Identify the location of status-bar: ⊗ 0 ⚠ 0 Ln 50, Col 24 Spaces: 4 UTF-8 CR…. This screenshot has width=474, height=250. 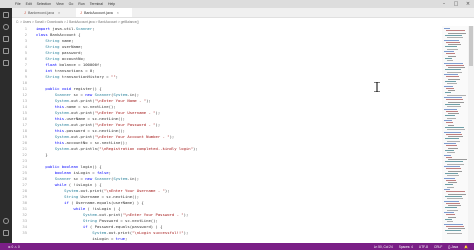
(237, 246).